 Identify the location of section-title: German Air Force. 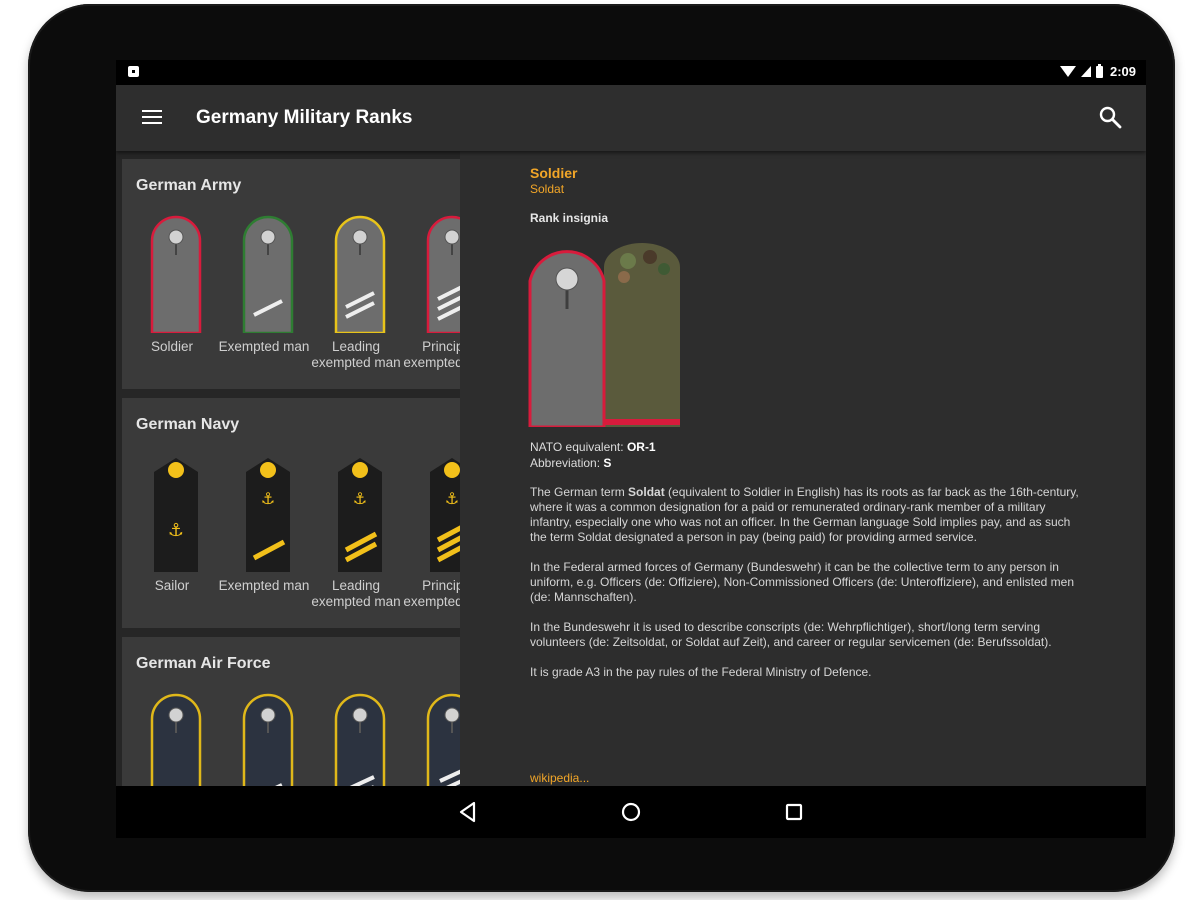
(203, 663).